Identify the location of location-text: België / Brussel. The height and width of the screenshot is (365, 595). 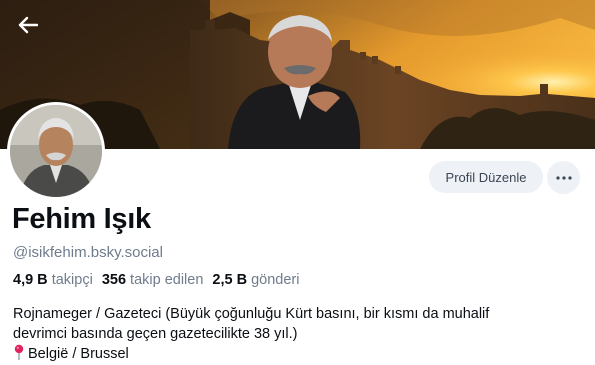
(78, 354).